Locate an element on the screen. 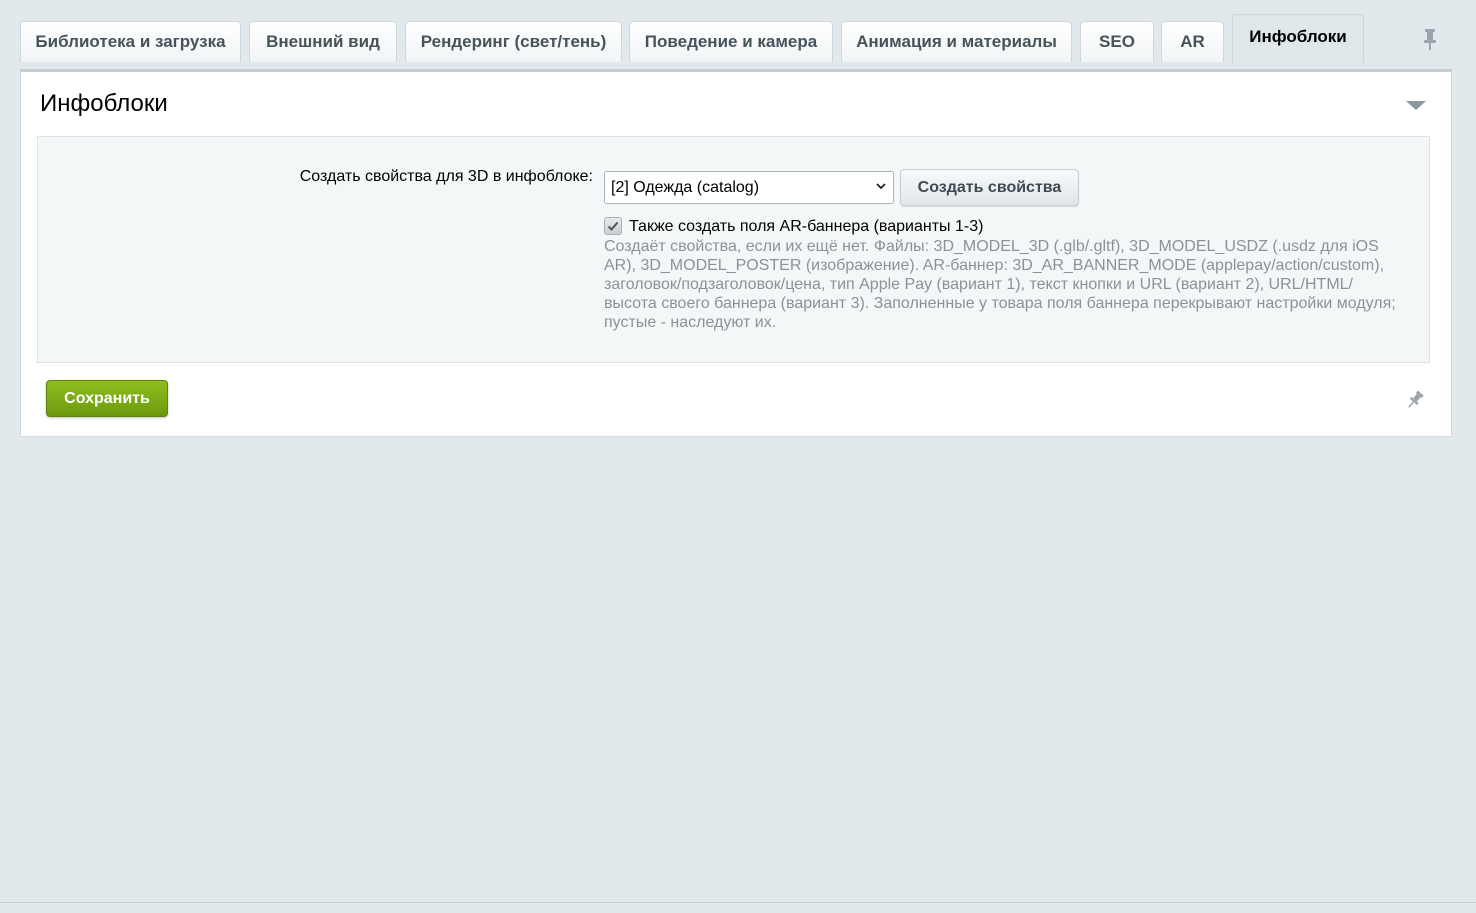  tab-seo: SEO is located at coordinates (1117, 41).